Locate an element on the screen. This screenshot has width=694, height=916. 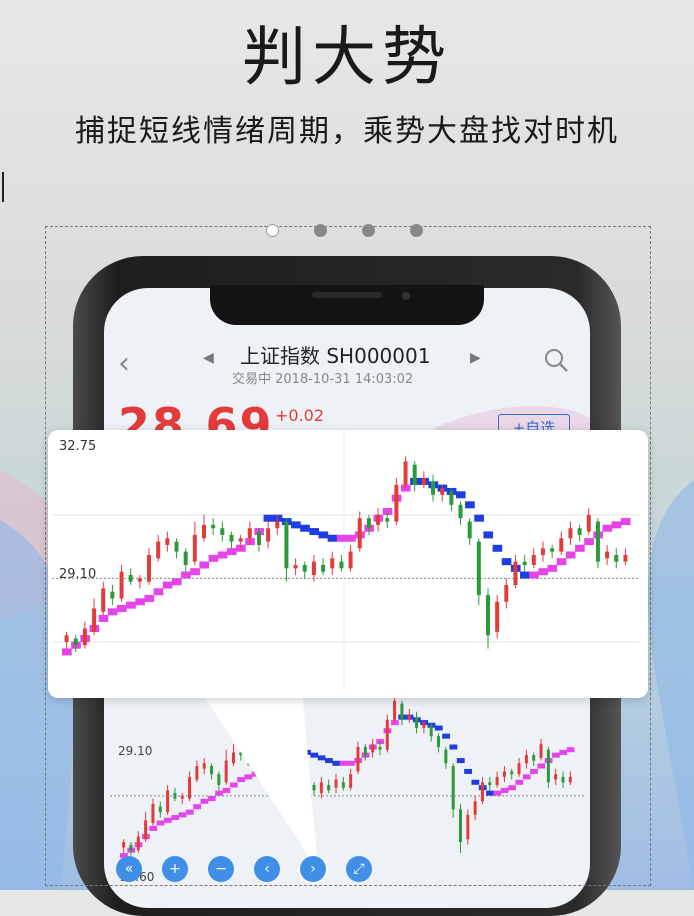
text-cursor is located at coordinates (3, 187).